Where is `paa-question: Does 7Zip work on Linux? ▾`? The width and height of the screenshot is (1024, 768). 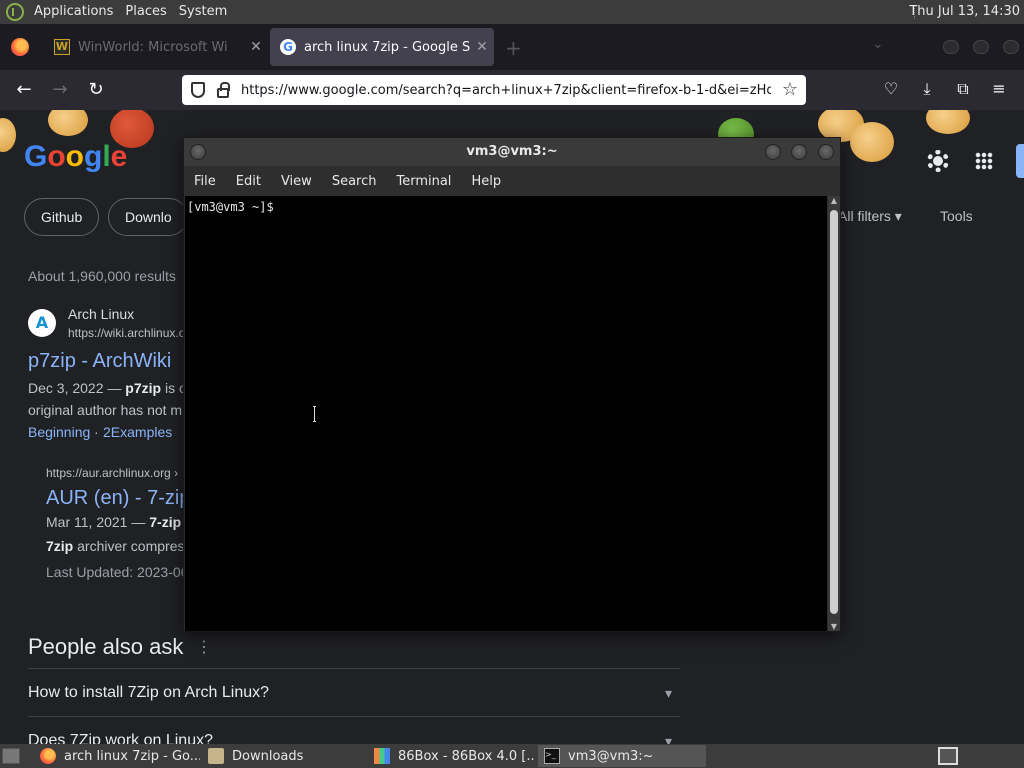
paa-question: Does 7Zip work on Linux? ▾ is located at coordinates (354, 730).